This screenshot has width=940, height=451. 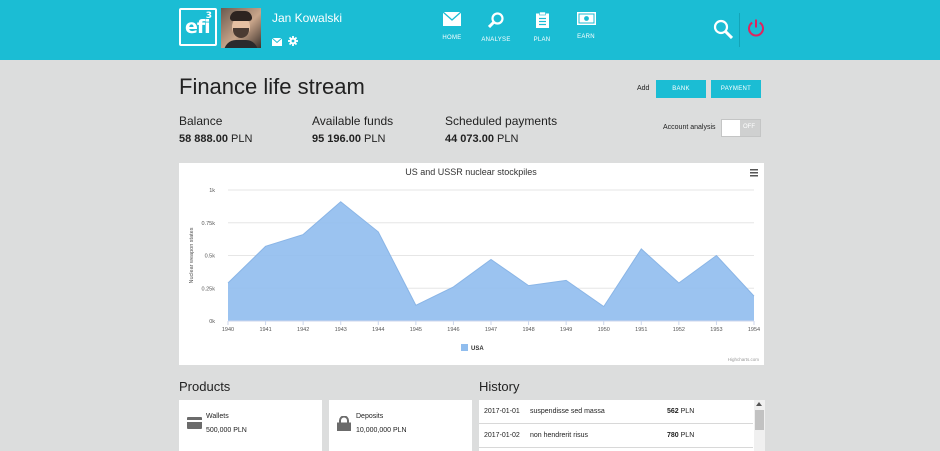 I want to click on nav-home: HOME, so click(x=452, y=26).